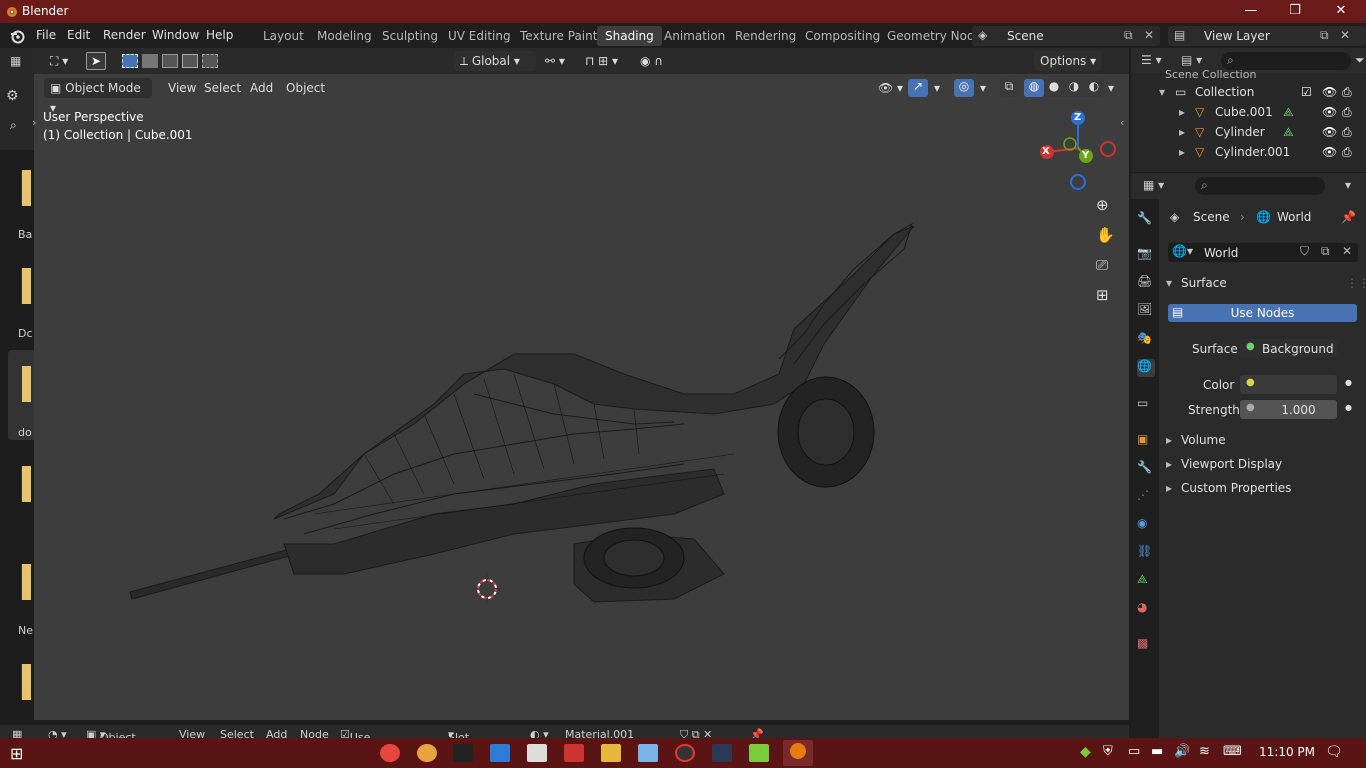  What do you see at coordinates (1232, 751) in the screenshot?
I see `keyboard-icon: ⌨` at bounding box center [1232, 751].